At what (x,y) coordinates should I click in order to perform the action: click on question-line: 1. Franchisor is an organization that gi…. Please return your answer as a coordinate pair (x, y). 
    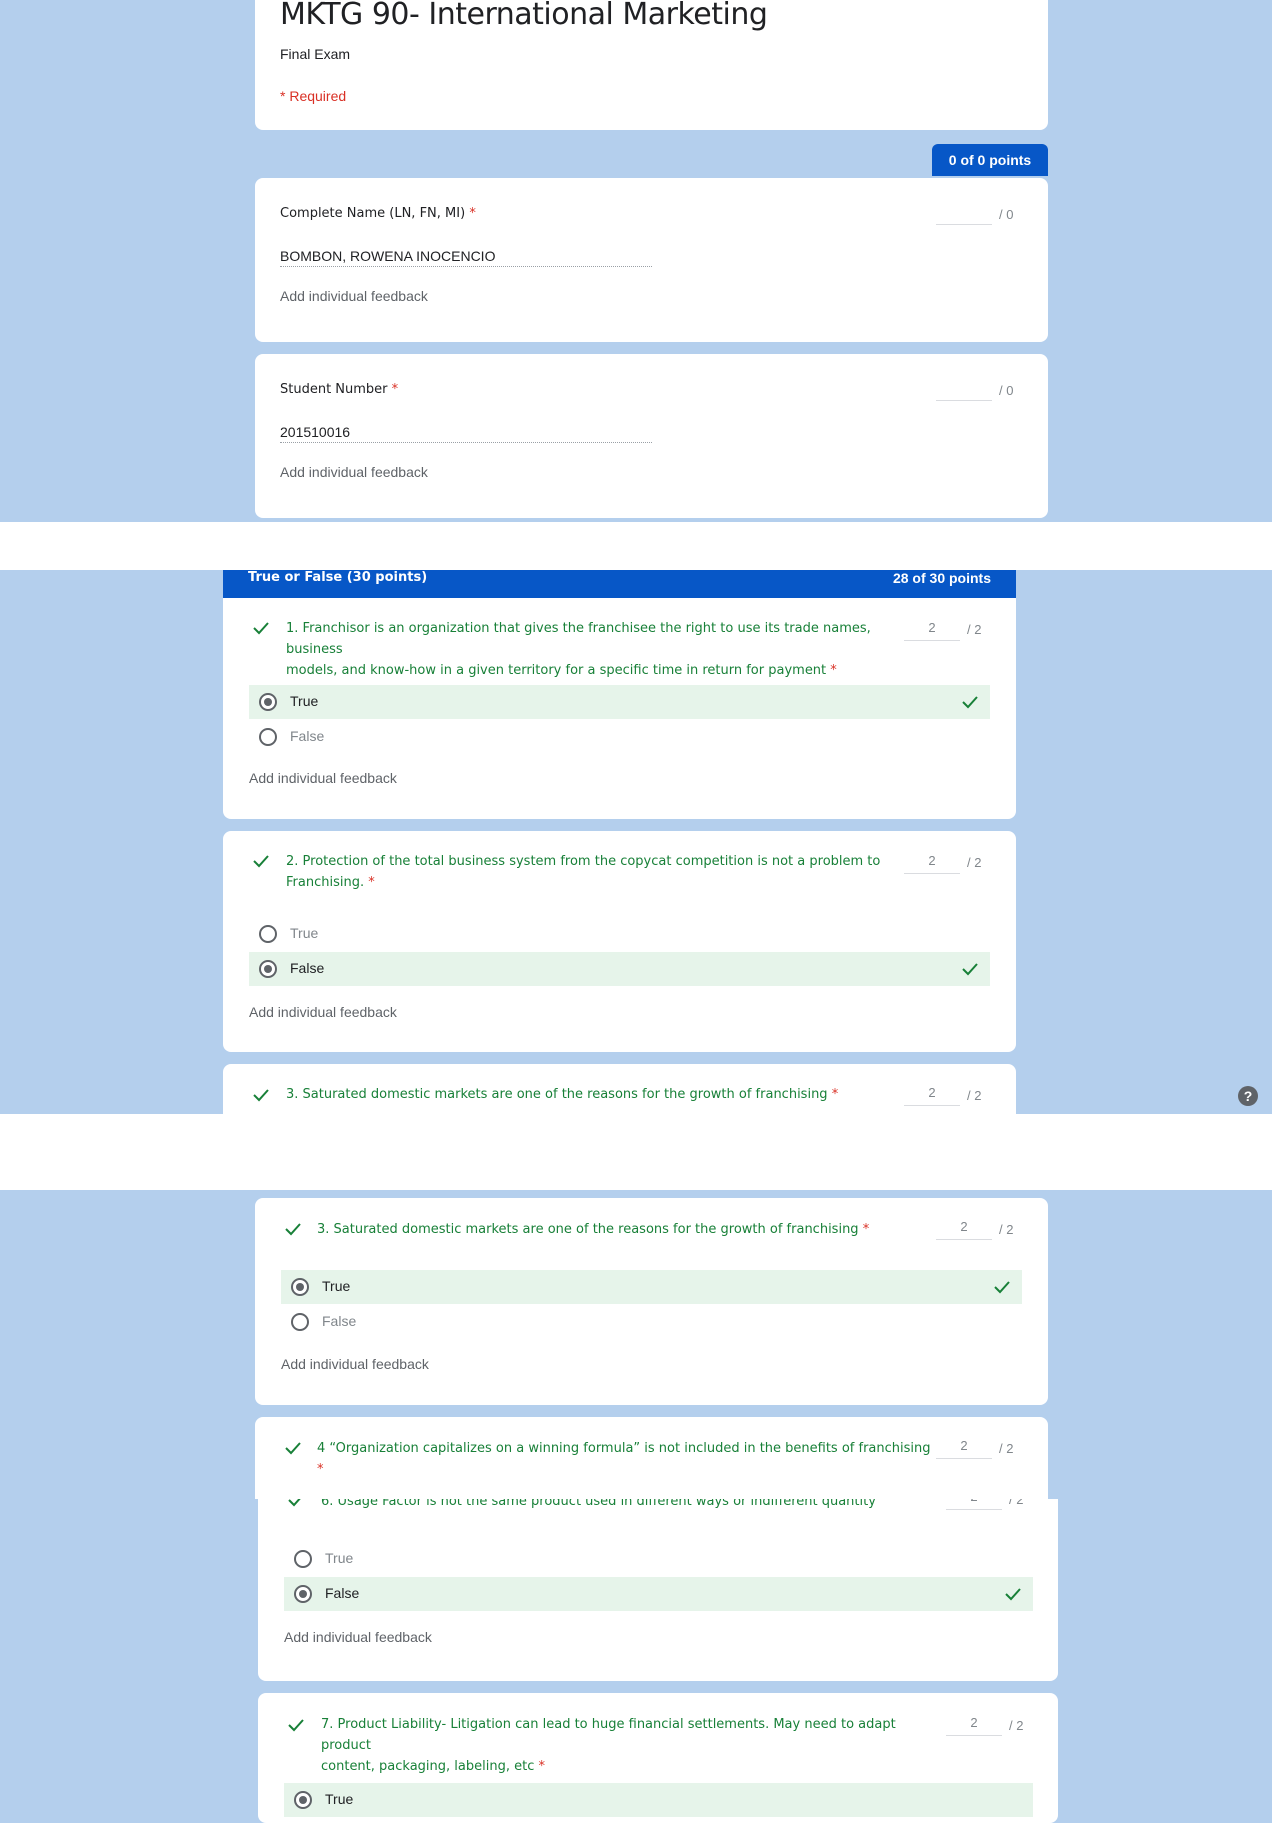
    Looking at the image, I should click on (578, 639).